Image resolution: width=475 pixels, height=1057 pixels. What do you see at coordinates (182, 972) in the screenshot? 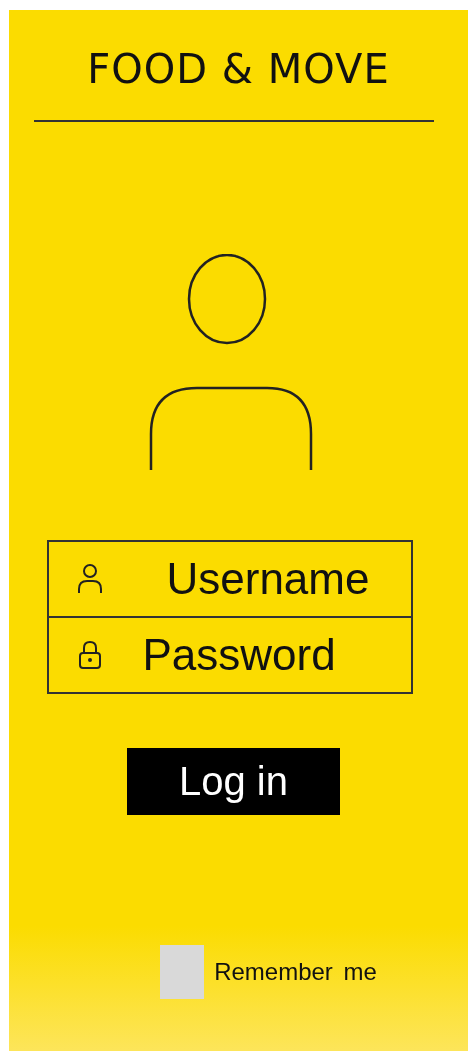
I see `checkbox` at bounding box center [182, 972].